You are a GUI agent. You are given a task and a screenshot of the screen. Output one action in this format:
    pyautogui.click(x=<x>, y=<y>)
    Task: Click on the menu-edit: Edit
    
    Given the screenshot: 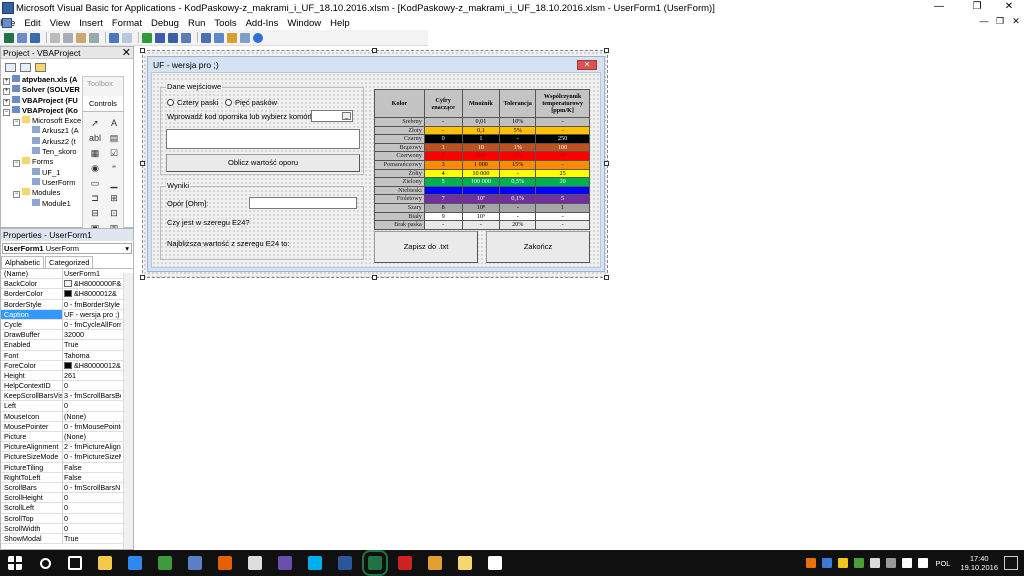 What is the action you would take?
    pyautogui.click(x=32, y=23)
    